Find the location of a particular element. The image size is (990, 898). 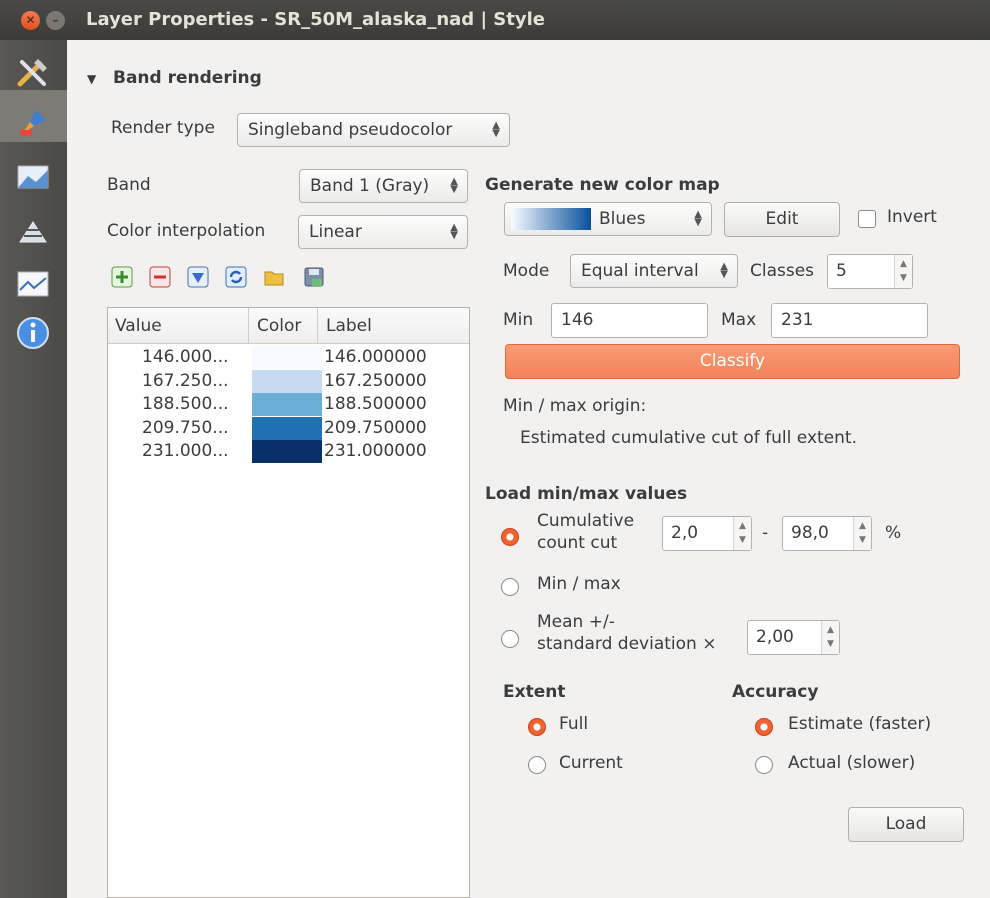

table-row: 209.750... 209.750000 is located at coordinates (288, 428).